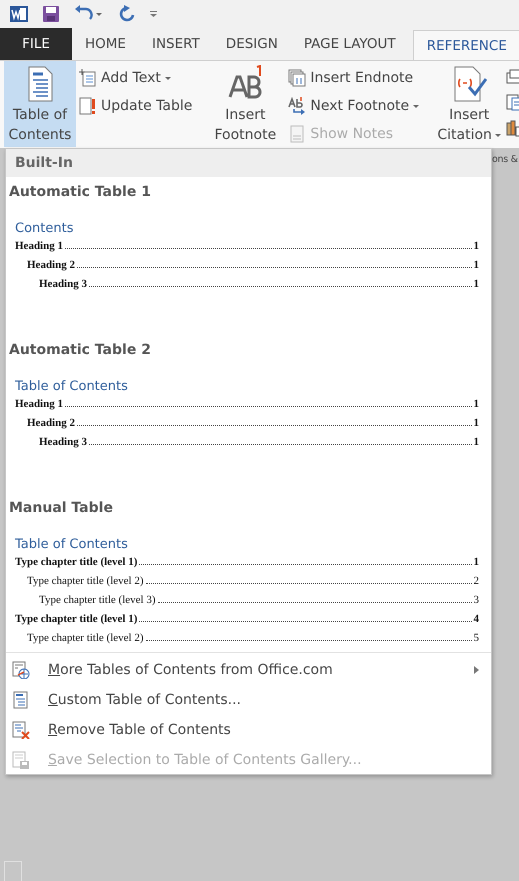 The height and width of the screenshot is (881, 519). Describe the element at coordinates (61, 508) in the screenshot. I see `gallery-title: Manual Table` at that location.